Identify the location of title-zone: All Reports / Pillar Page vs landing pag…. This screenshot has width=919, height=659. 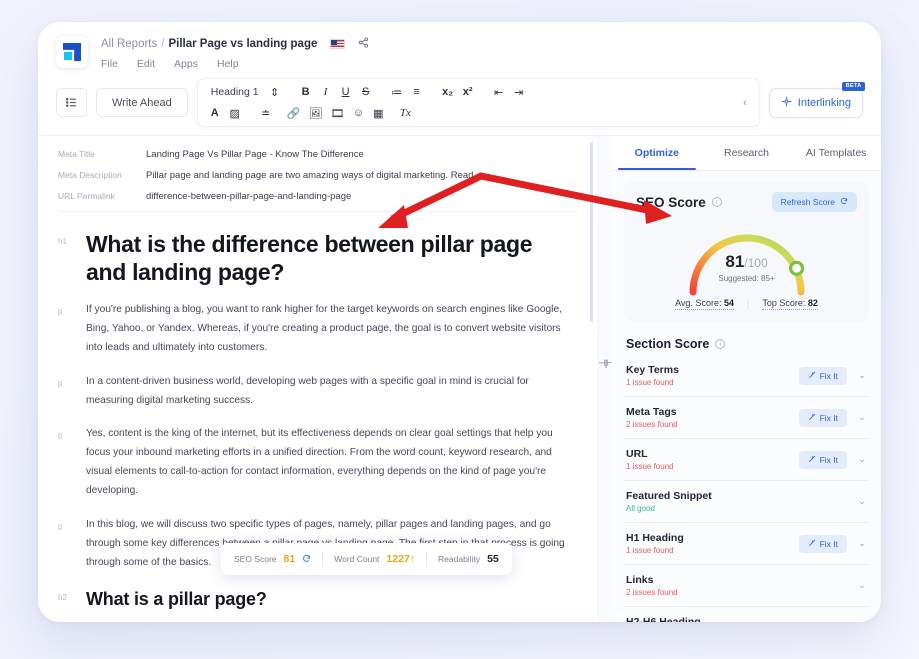
(235, 55).